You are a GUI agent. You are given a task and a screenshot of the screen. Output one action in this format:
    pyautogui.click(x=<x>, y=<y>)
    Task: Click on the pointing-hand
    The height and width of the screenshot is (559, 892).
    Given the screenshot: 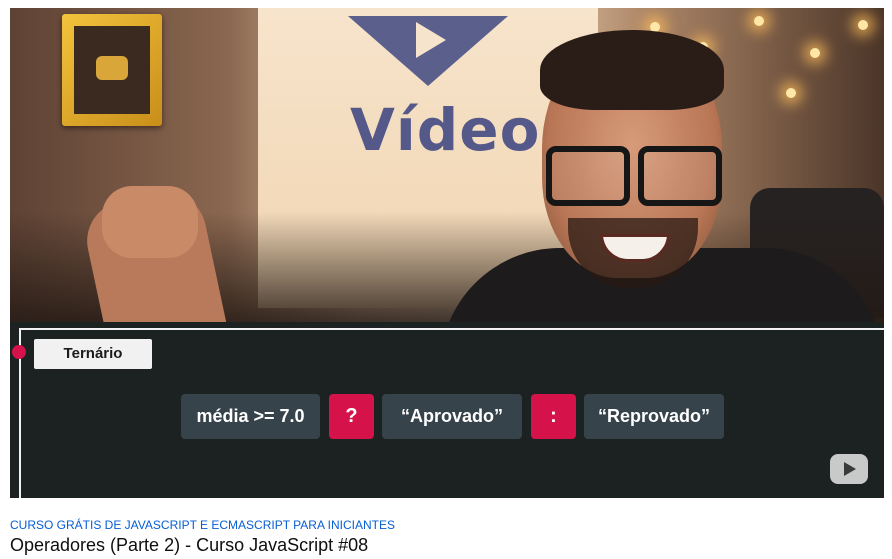 What is the action you would take?
    pyautogui.click(x=150, y=222)
    